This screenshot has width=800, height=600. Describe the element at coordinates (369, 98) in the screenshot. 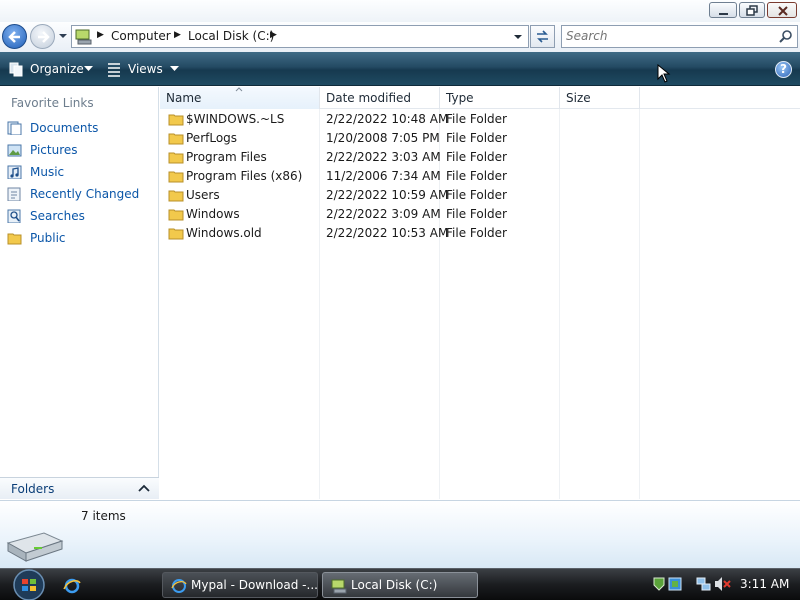

I see `column-header-label: Date modified` at that location.